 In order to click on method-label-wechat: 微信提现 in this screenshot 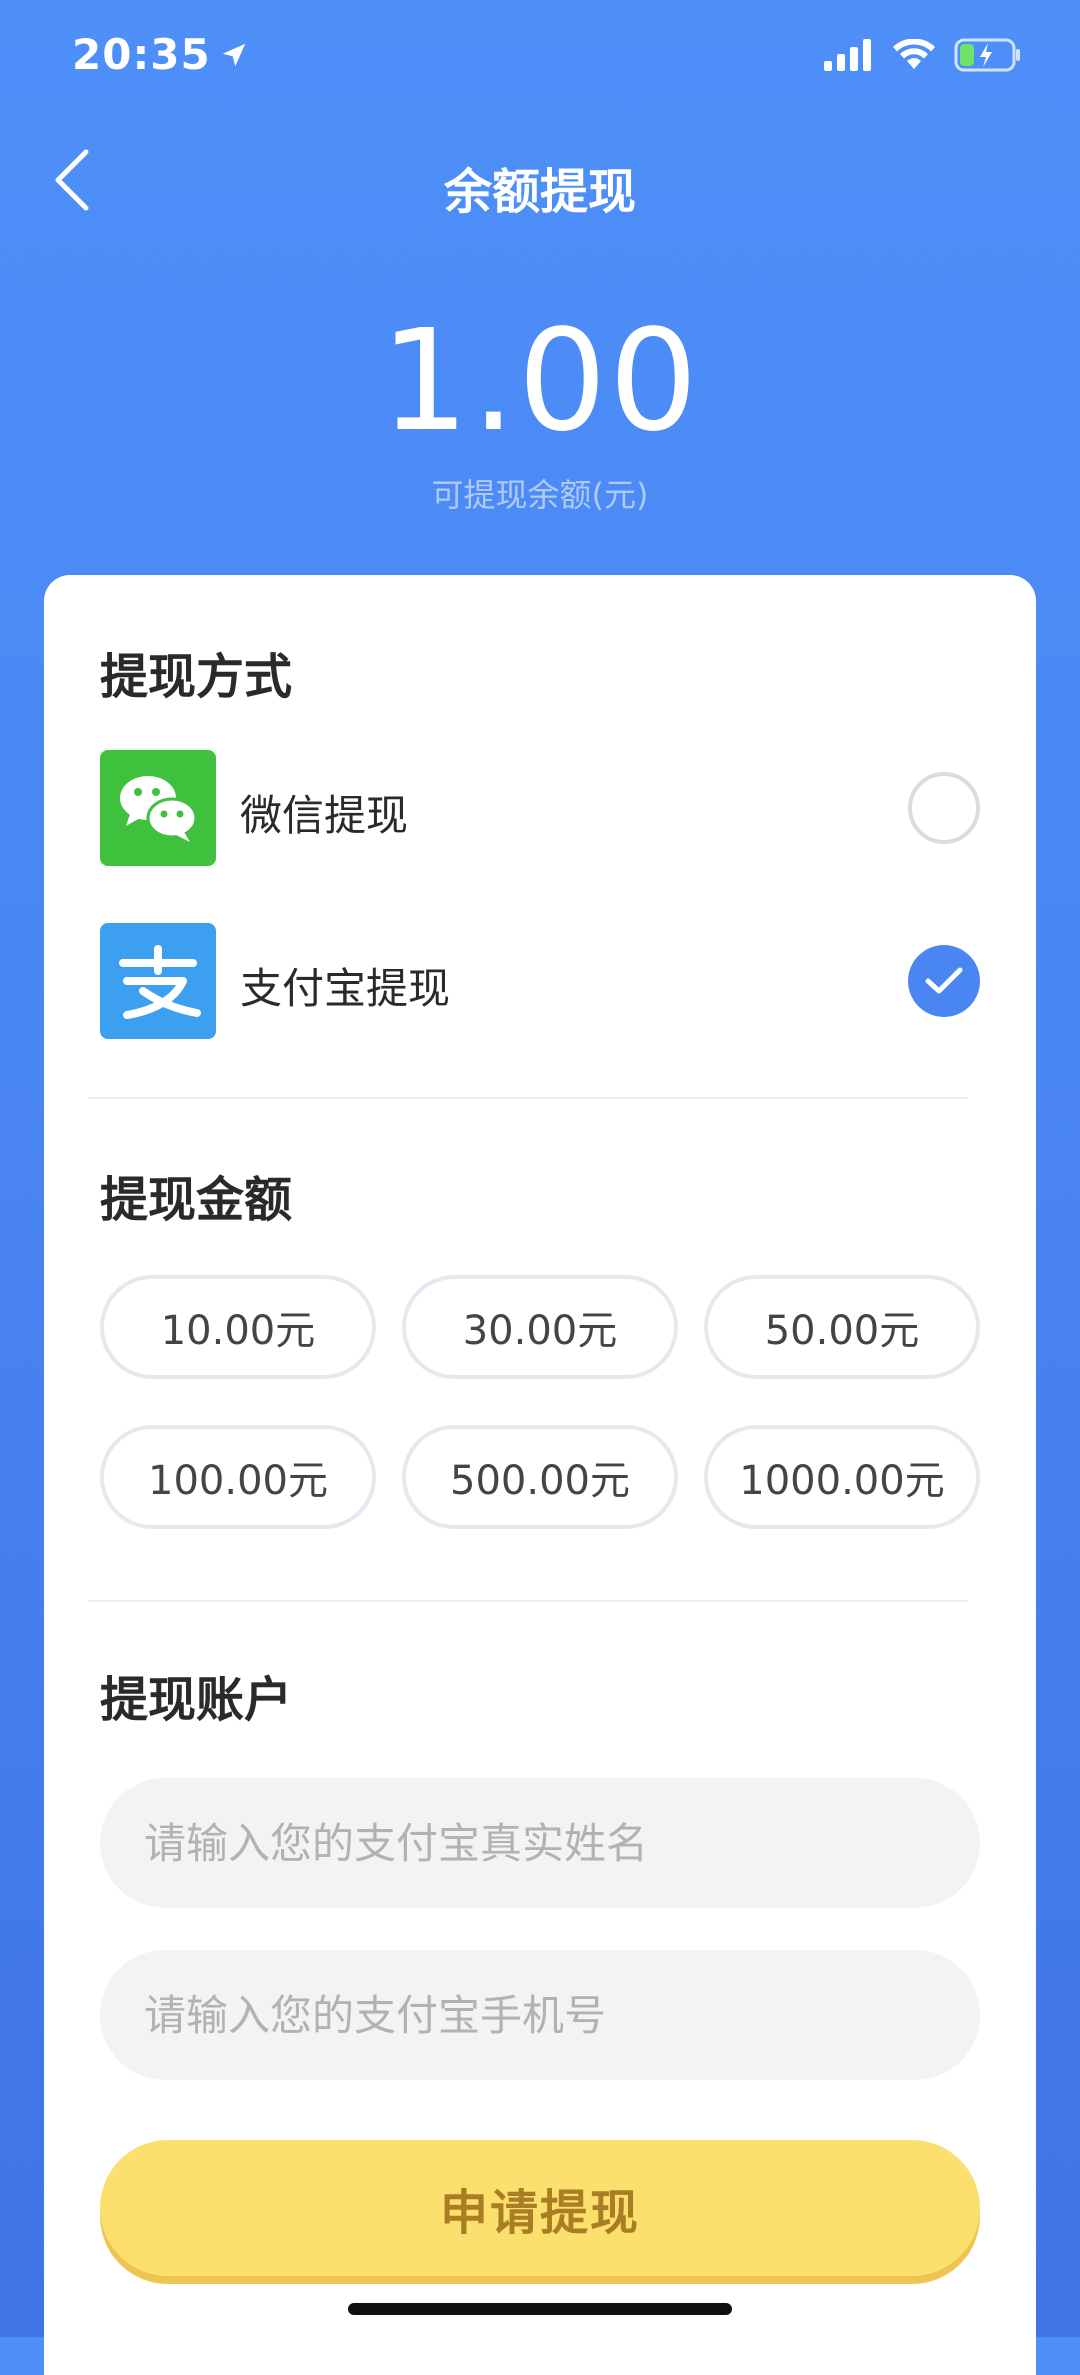, I will do `click(324, 815)`.